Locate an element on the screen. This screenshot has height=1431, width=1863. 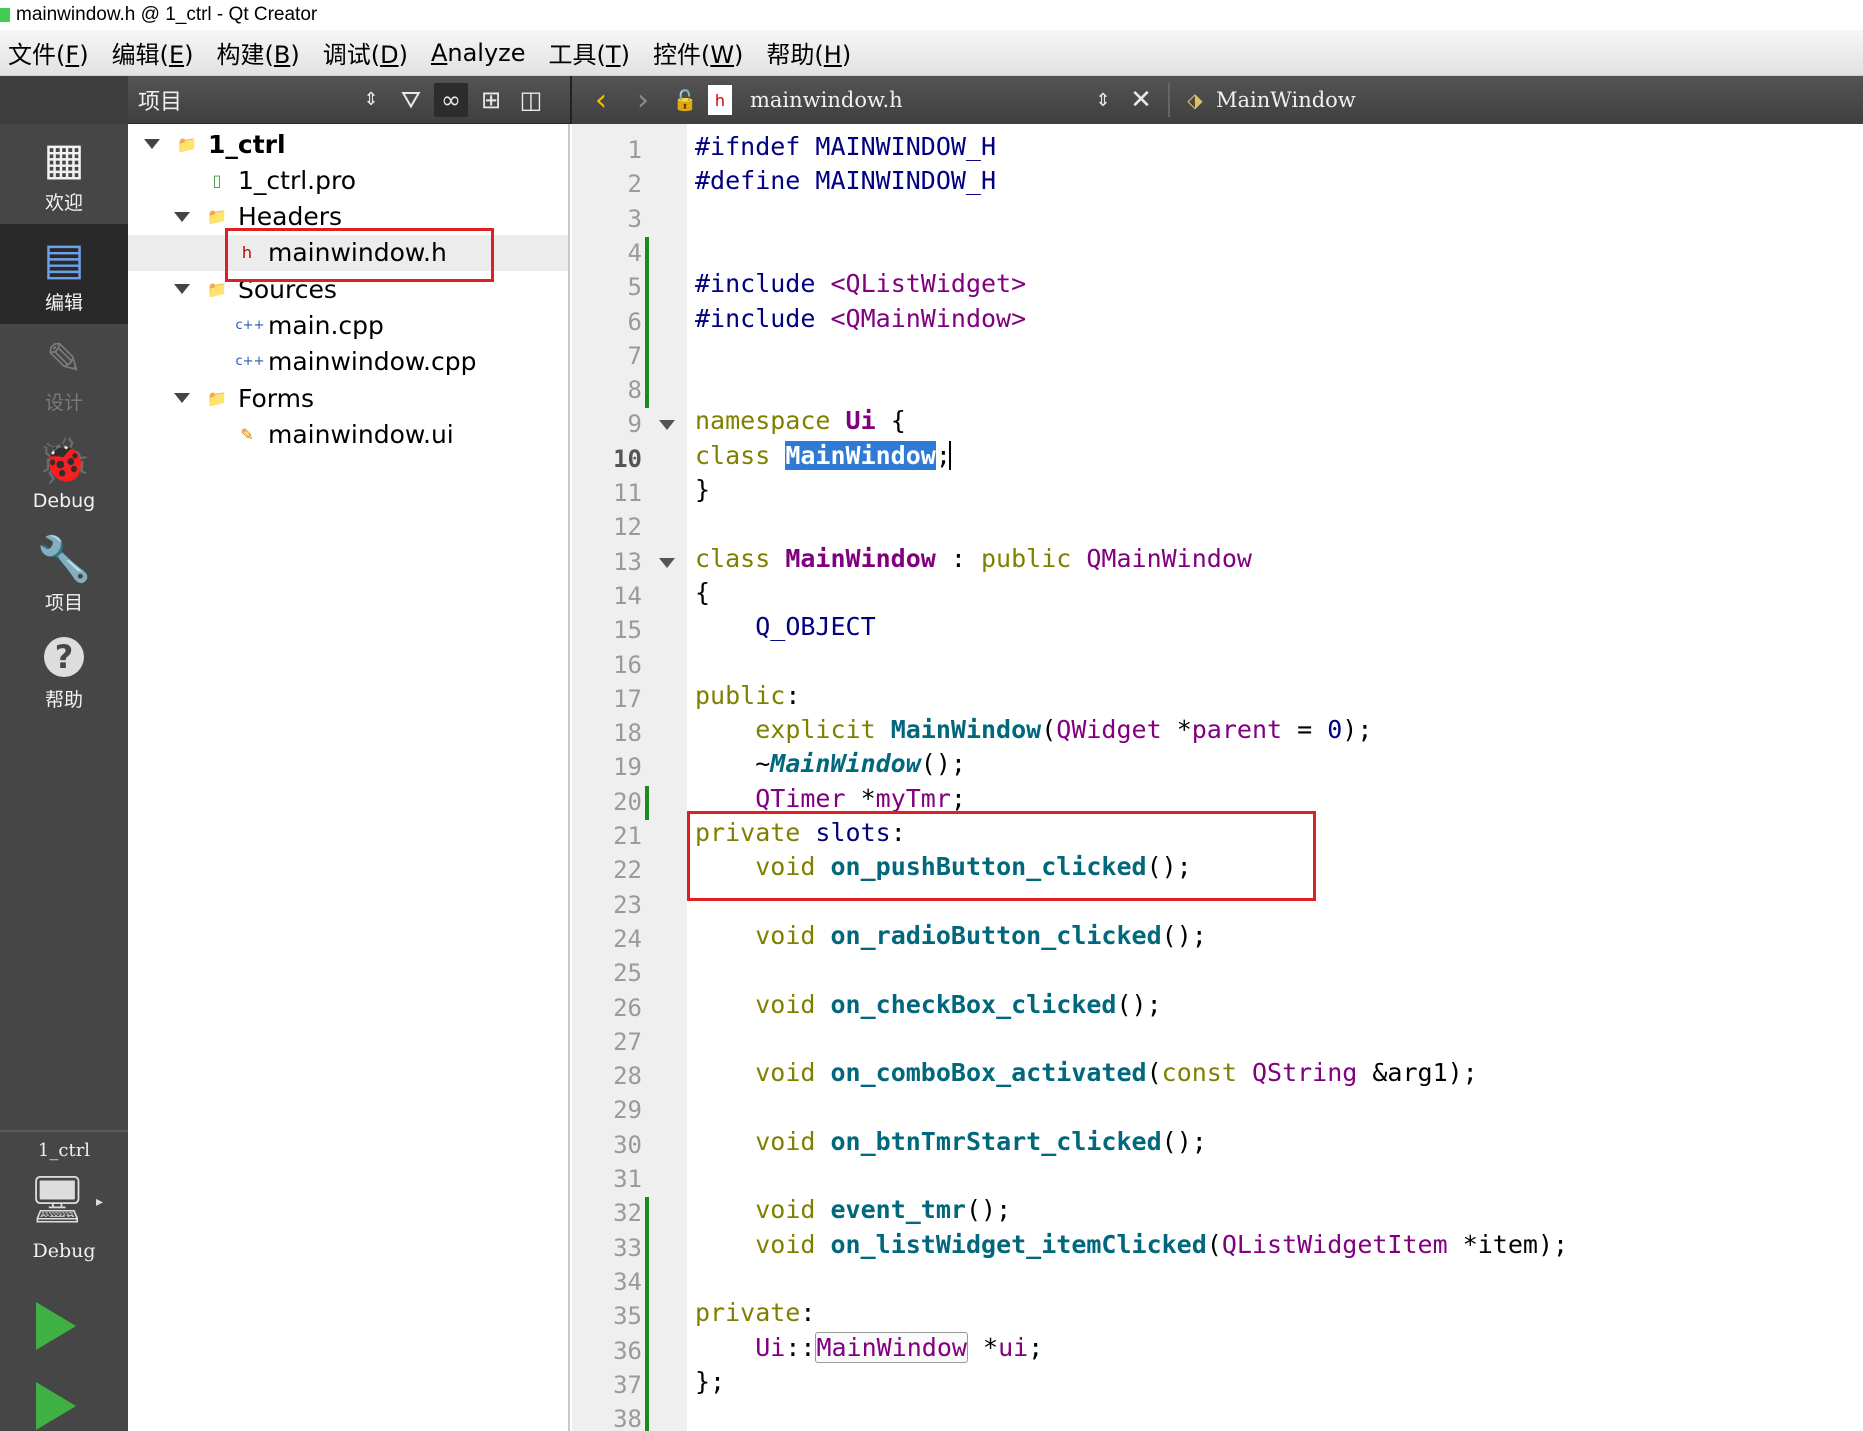
code-line: #include <QListWidget> is located at coordinates (860, 284).